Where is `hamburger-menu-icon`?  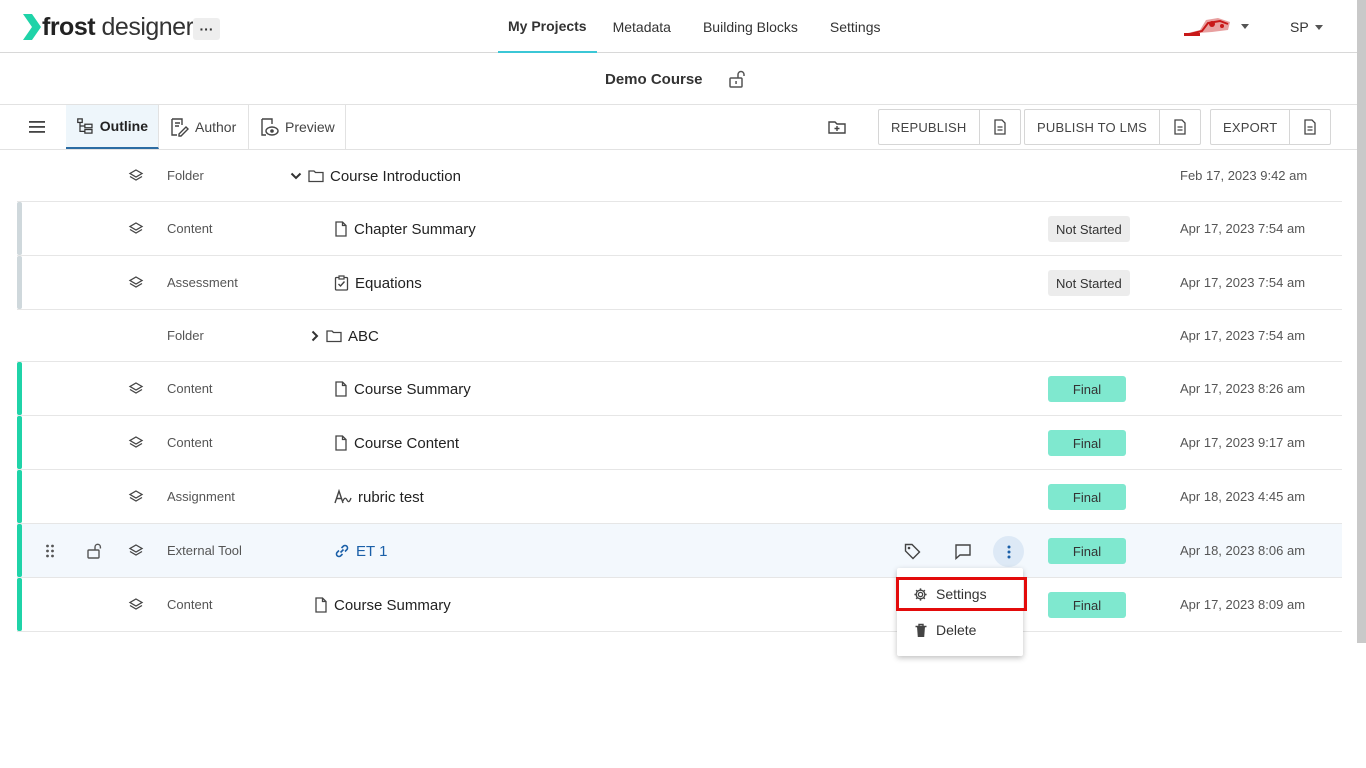
hamburger-menu-icon is located at coordinates (37, 127).